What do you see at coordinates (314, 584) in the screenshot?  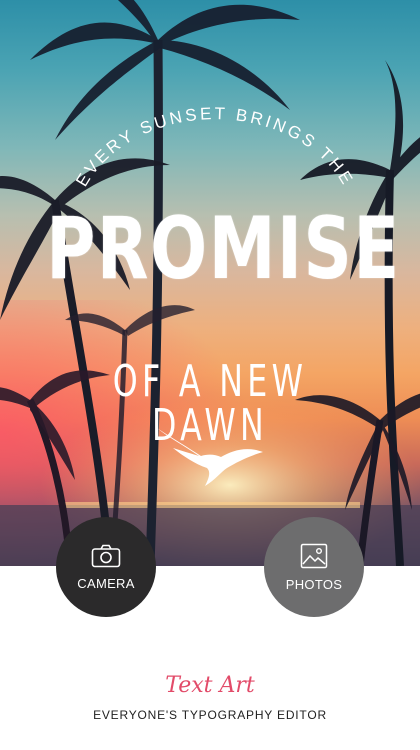 I see `photos-label: PHOTOS` at bounding box center [314, 584].